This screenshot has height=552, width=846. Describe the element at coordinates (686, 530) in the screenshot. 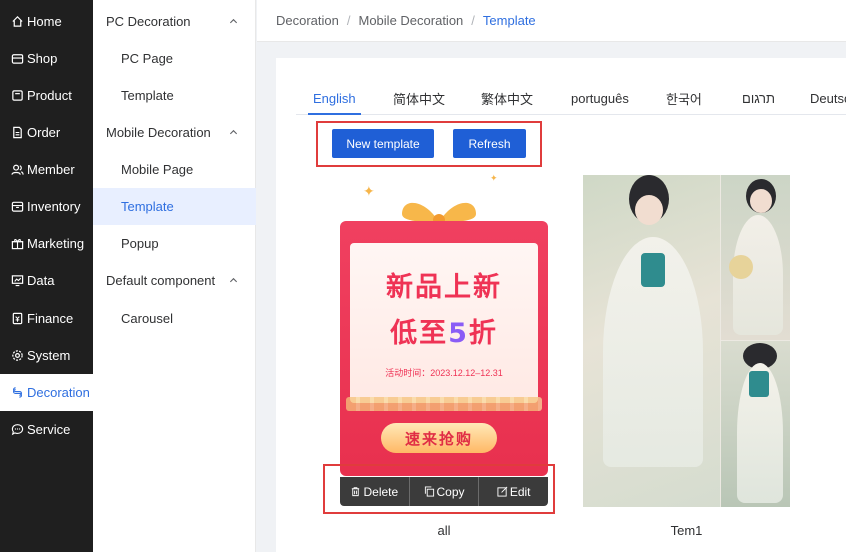

I see `template-name: Tem1` at that location.